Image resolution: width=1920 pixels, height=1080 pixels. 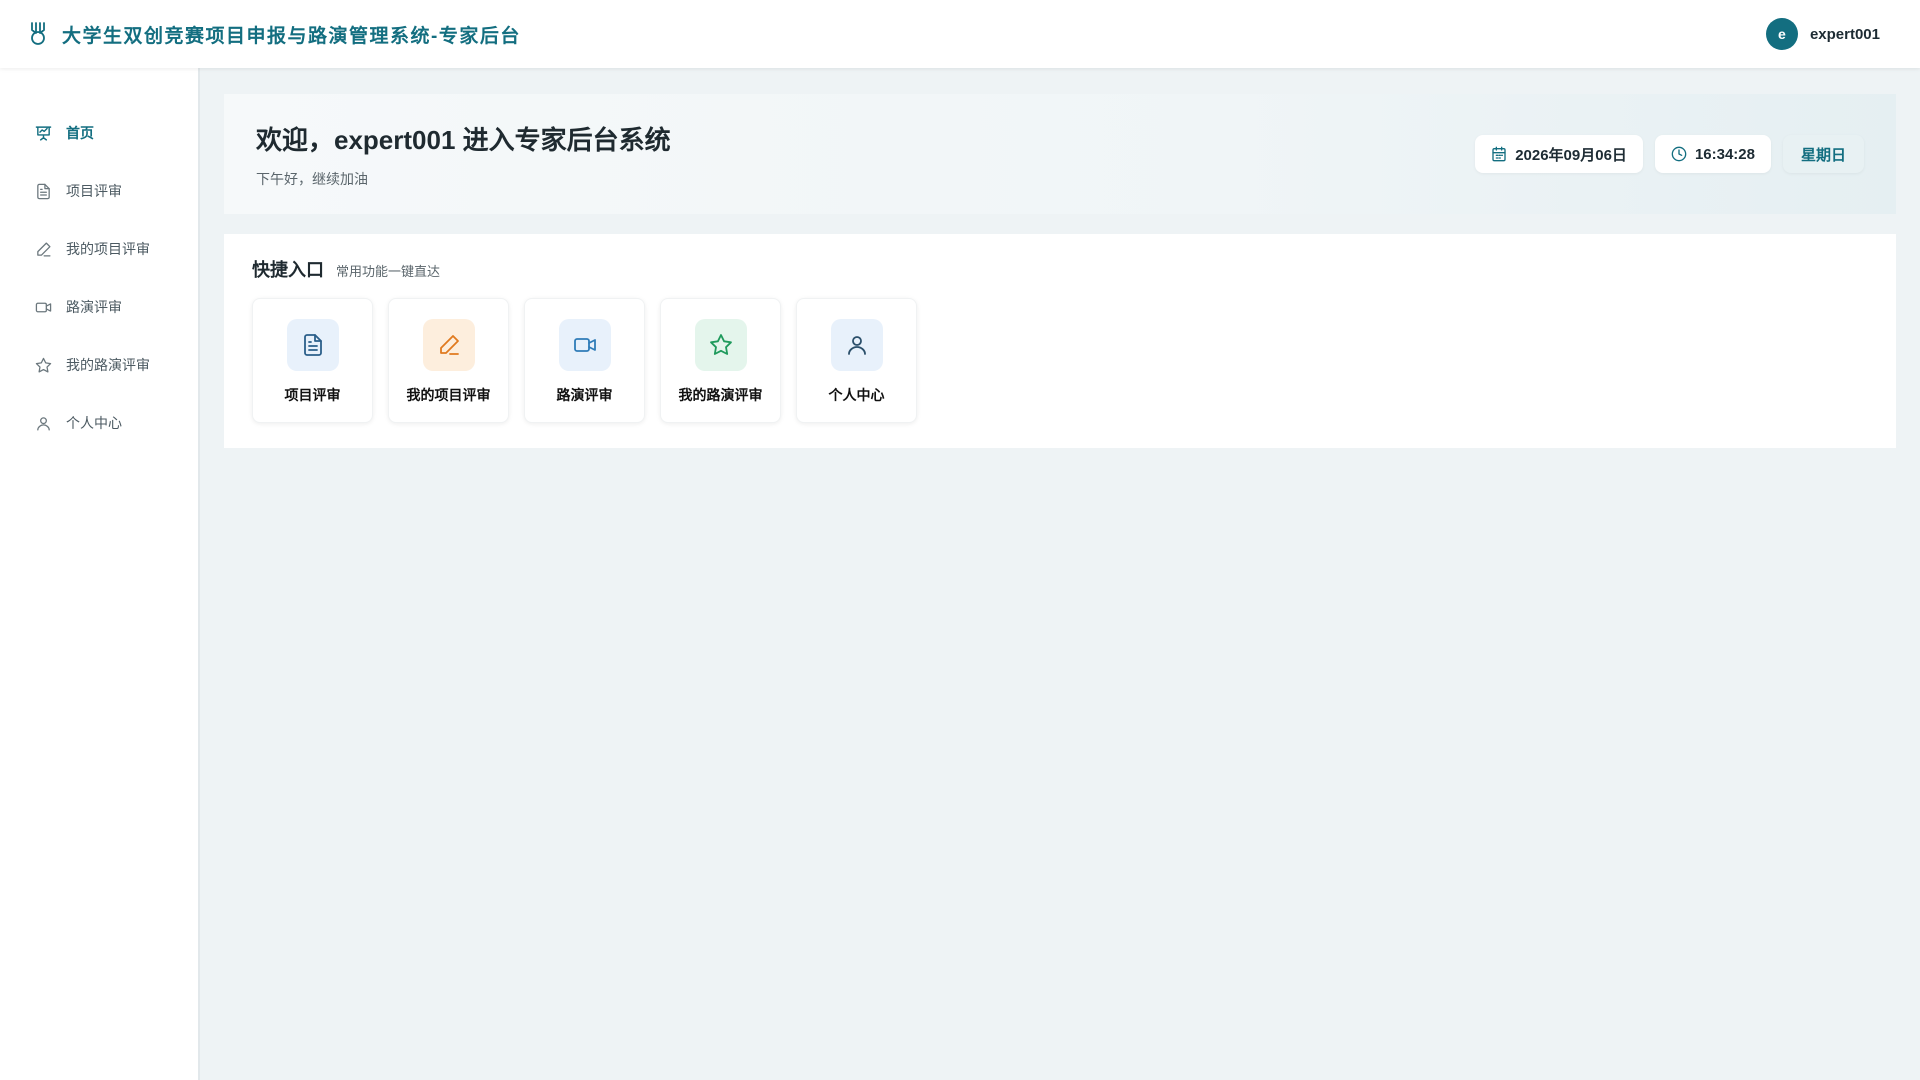 I want to click on time-chip: 16:34:28, so click(x=1712, y=154).